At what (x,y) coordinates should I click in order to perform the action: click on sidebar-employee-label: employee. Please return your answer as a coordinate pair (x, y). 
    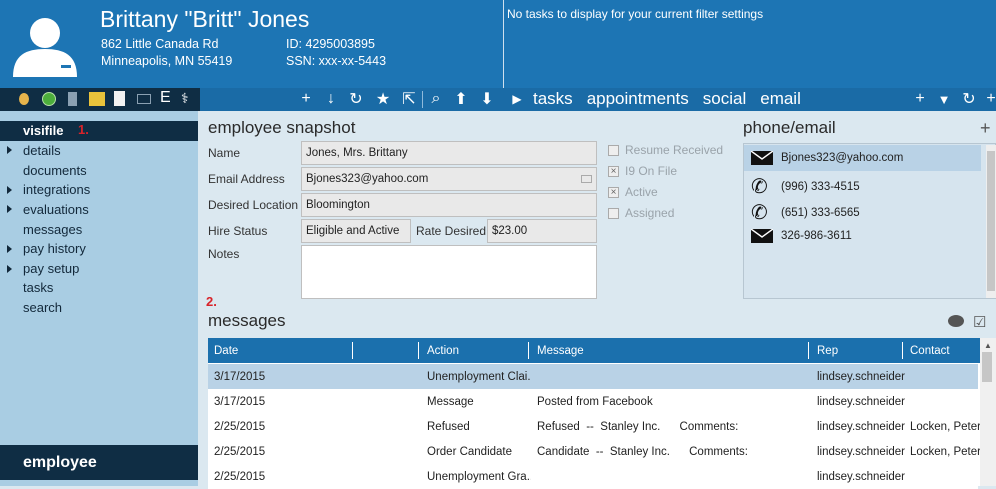
    Looking at the image, I should click on (60, 463).